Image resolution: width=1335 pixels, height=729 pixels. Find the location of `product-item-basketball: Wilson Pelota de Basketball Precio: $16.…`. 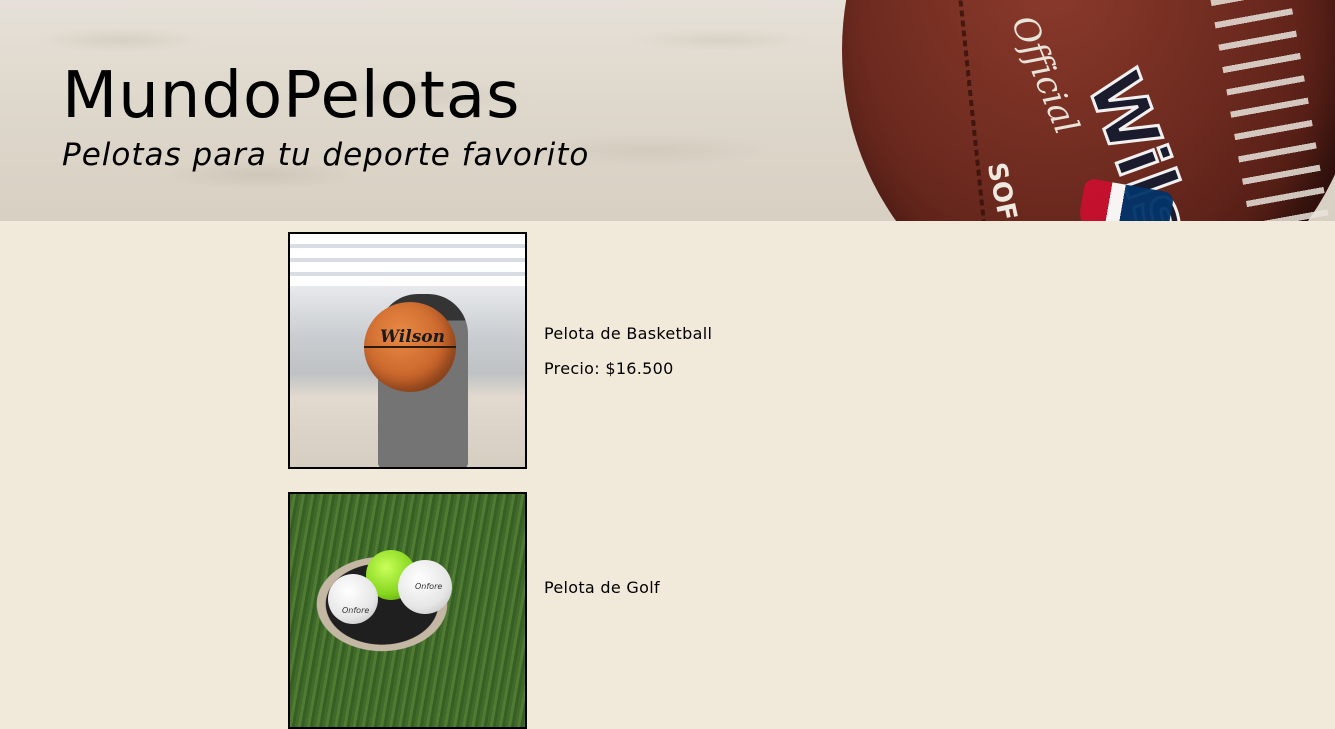

product-item-basketball: Wilson Pelota de Basketball Precio: $16.… is located at coordinates (500, 350).